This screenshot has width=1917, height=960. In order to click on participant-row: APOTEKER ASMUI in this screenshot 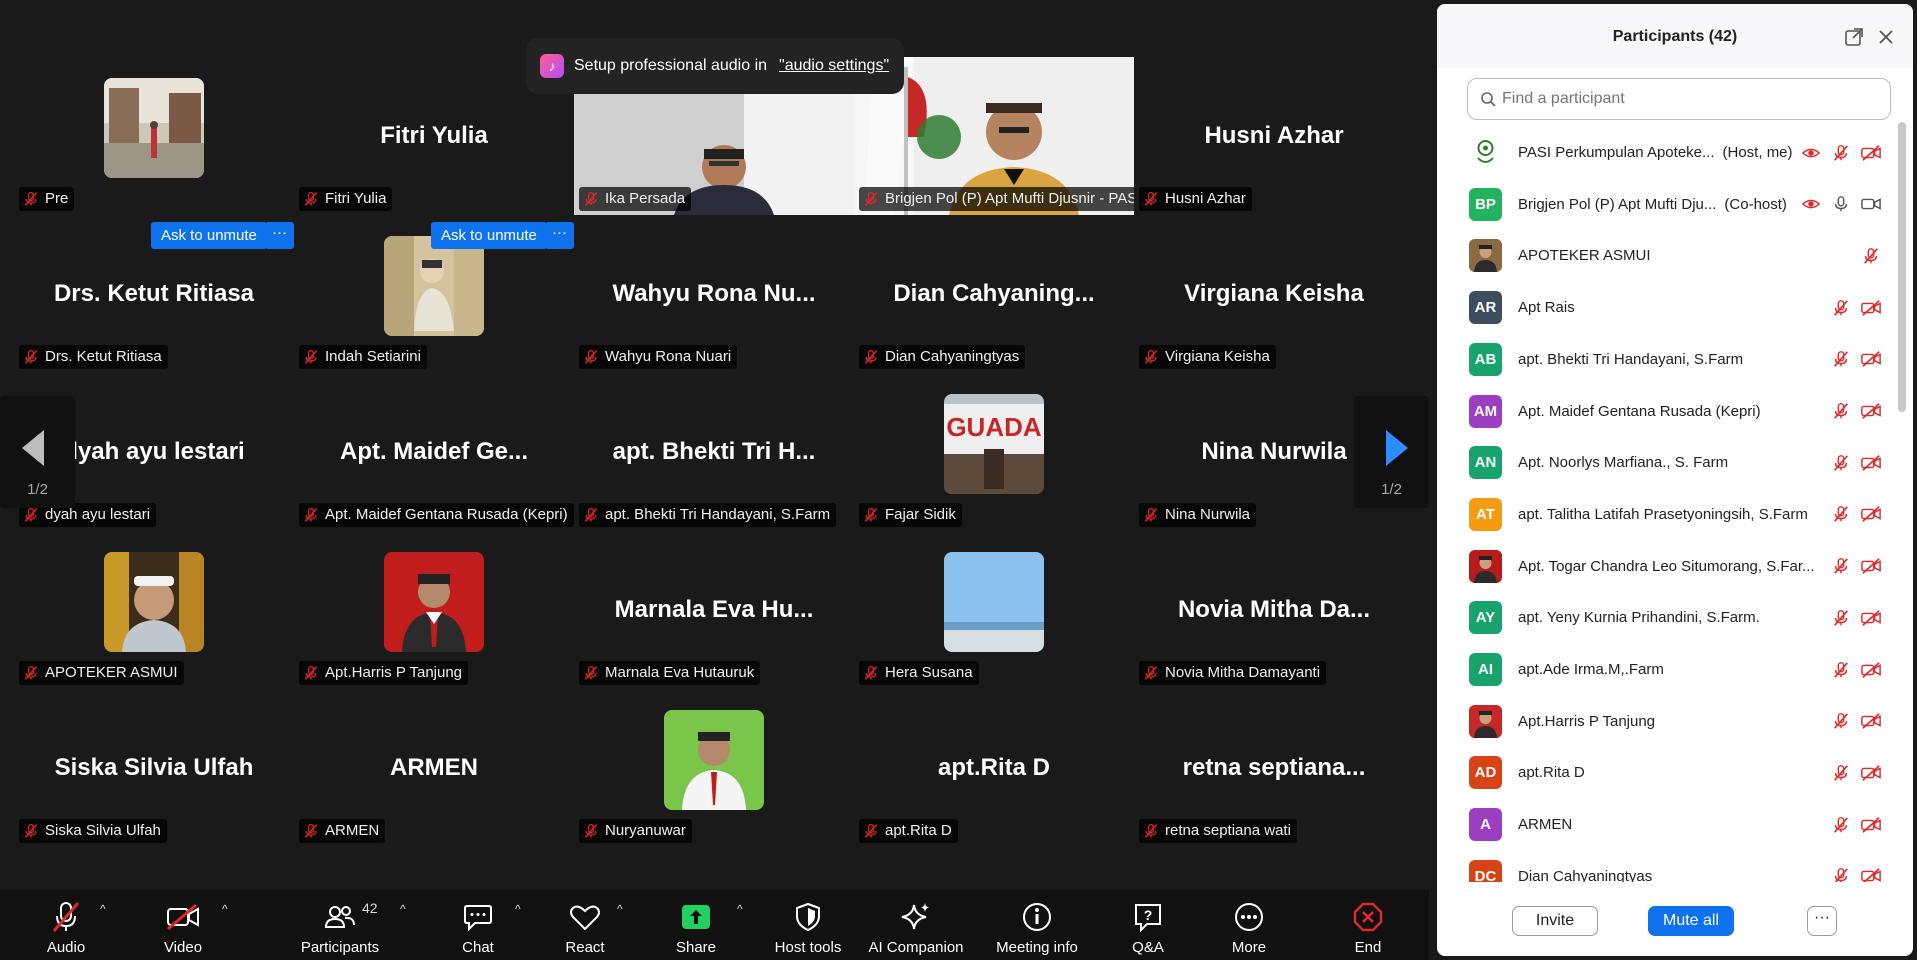, I will do `click(1667, 255)`.